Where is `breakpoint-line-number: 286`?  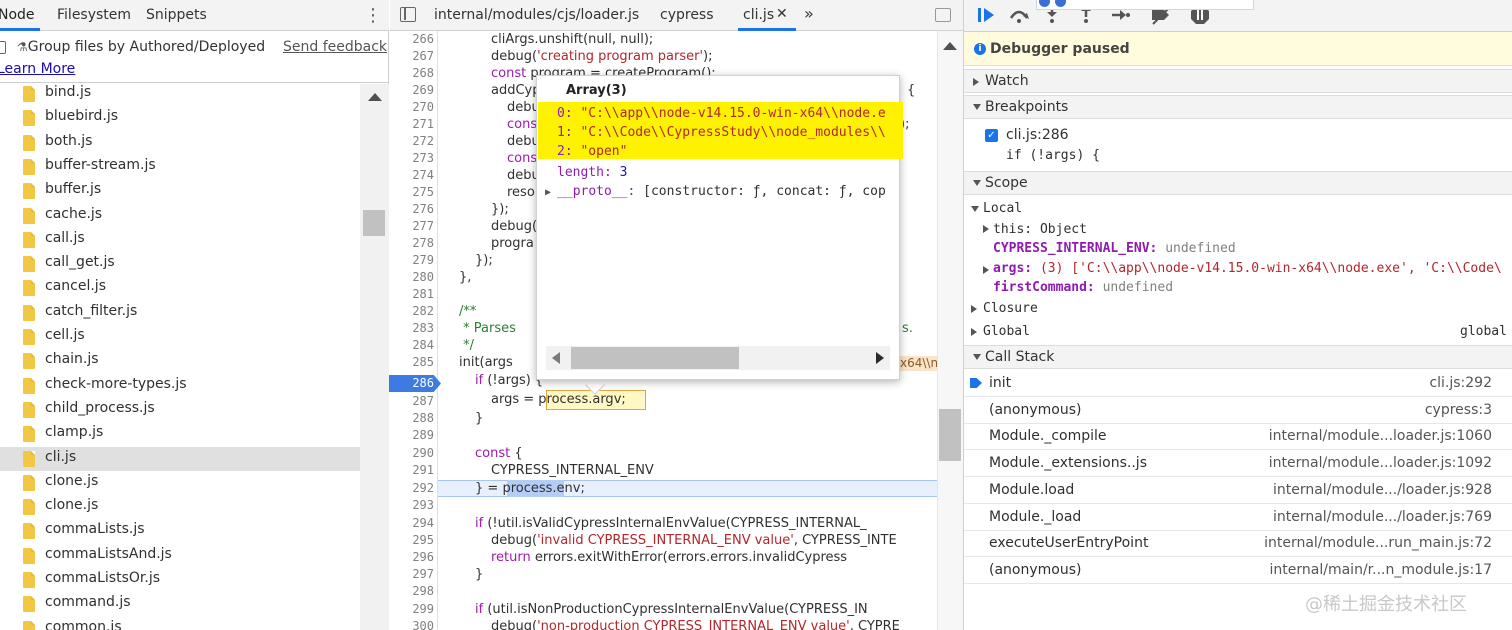 breakpoint-line-number: 286 is located at coordinates (412, 383).